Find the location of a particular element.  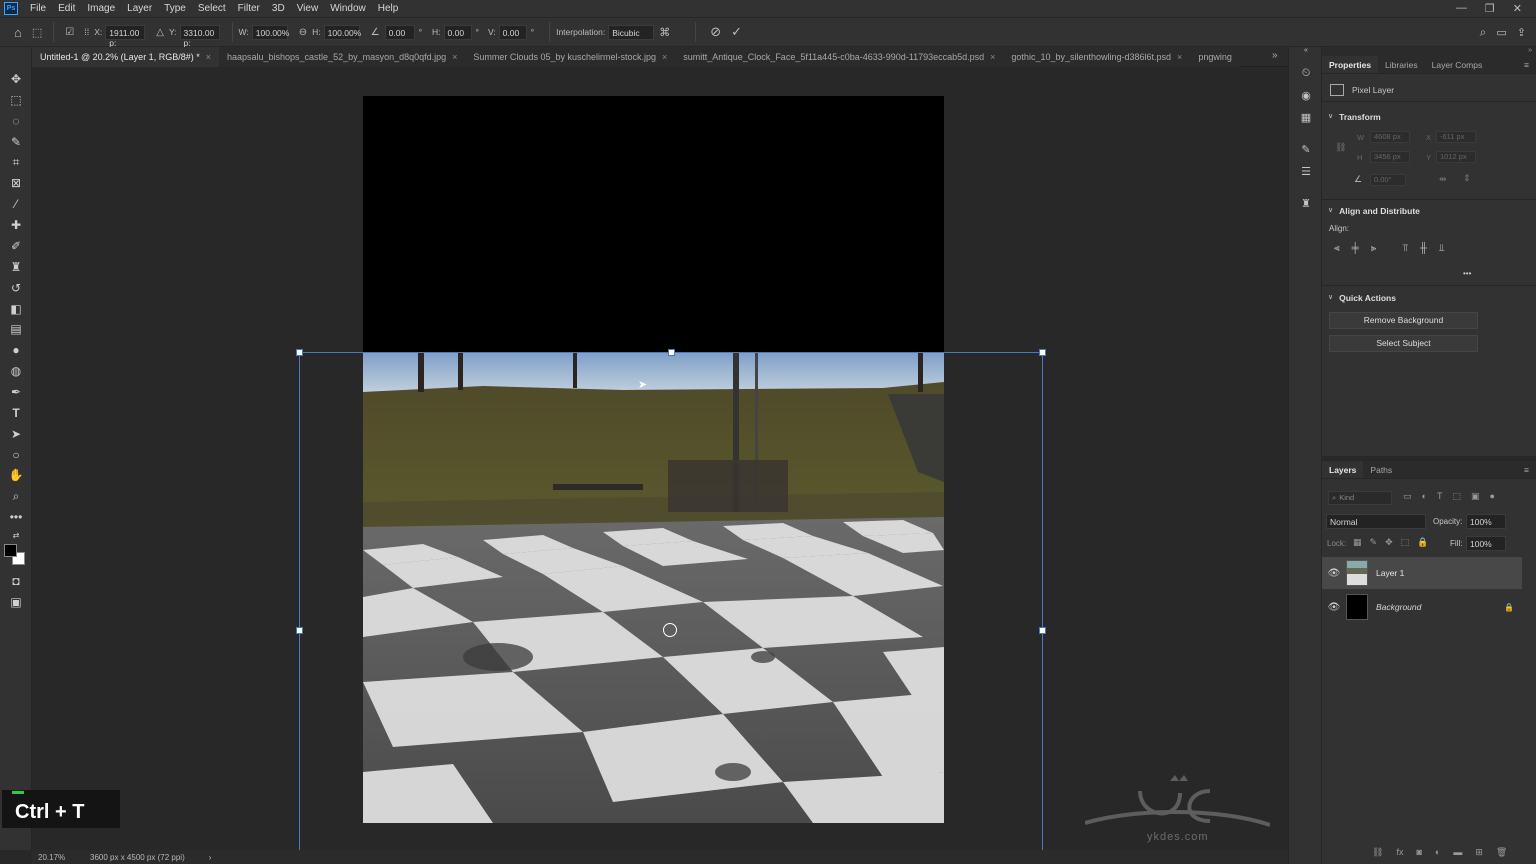

crop-tool-icon: ⌗ is located at coordinates (16, 162).